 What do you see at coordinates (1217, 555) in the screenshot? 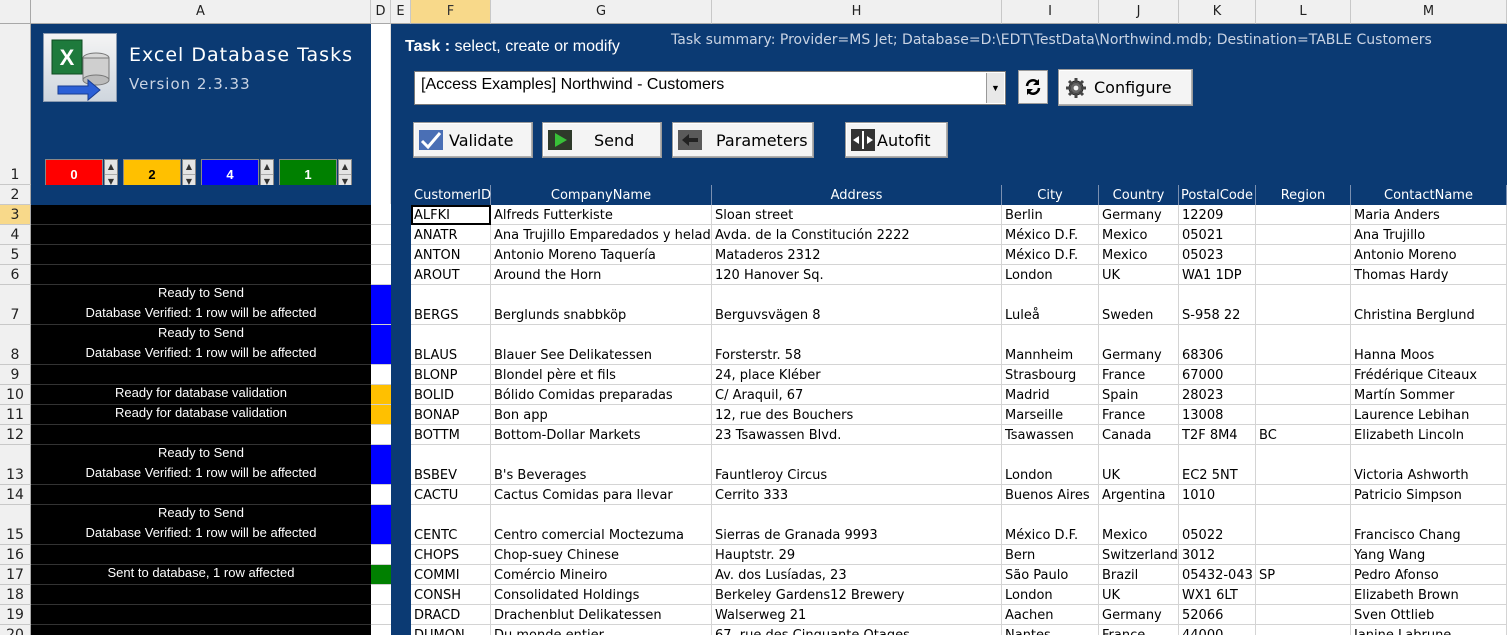
I see `table-cell-postalcode: 3012` at bounding box center [1217, 555].